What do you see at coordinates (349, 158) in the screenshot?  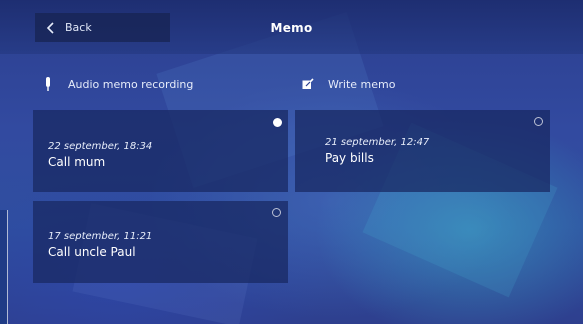 I see `memo-text: Pay bills` at bounding box center [349, 158].